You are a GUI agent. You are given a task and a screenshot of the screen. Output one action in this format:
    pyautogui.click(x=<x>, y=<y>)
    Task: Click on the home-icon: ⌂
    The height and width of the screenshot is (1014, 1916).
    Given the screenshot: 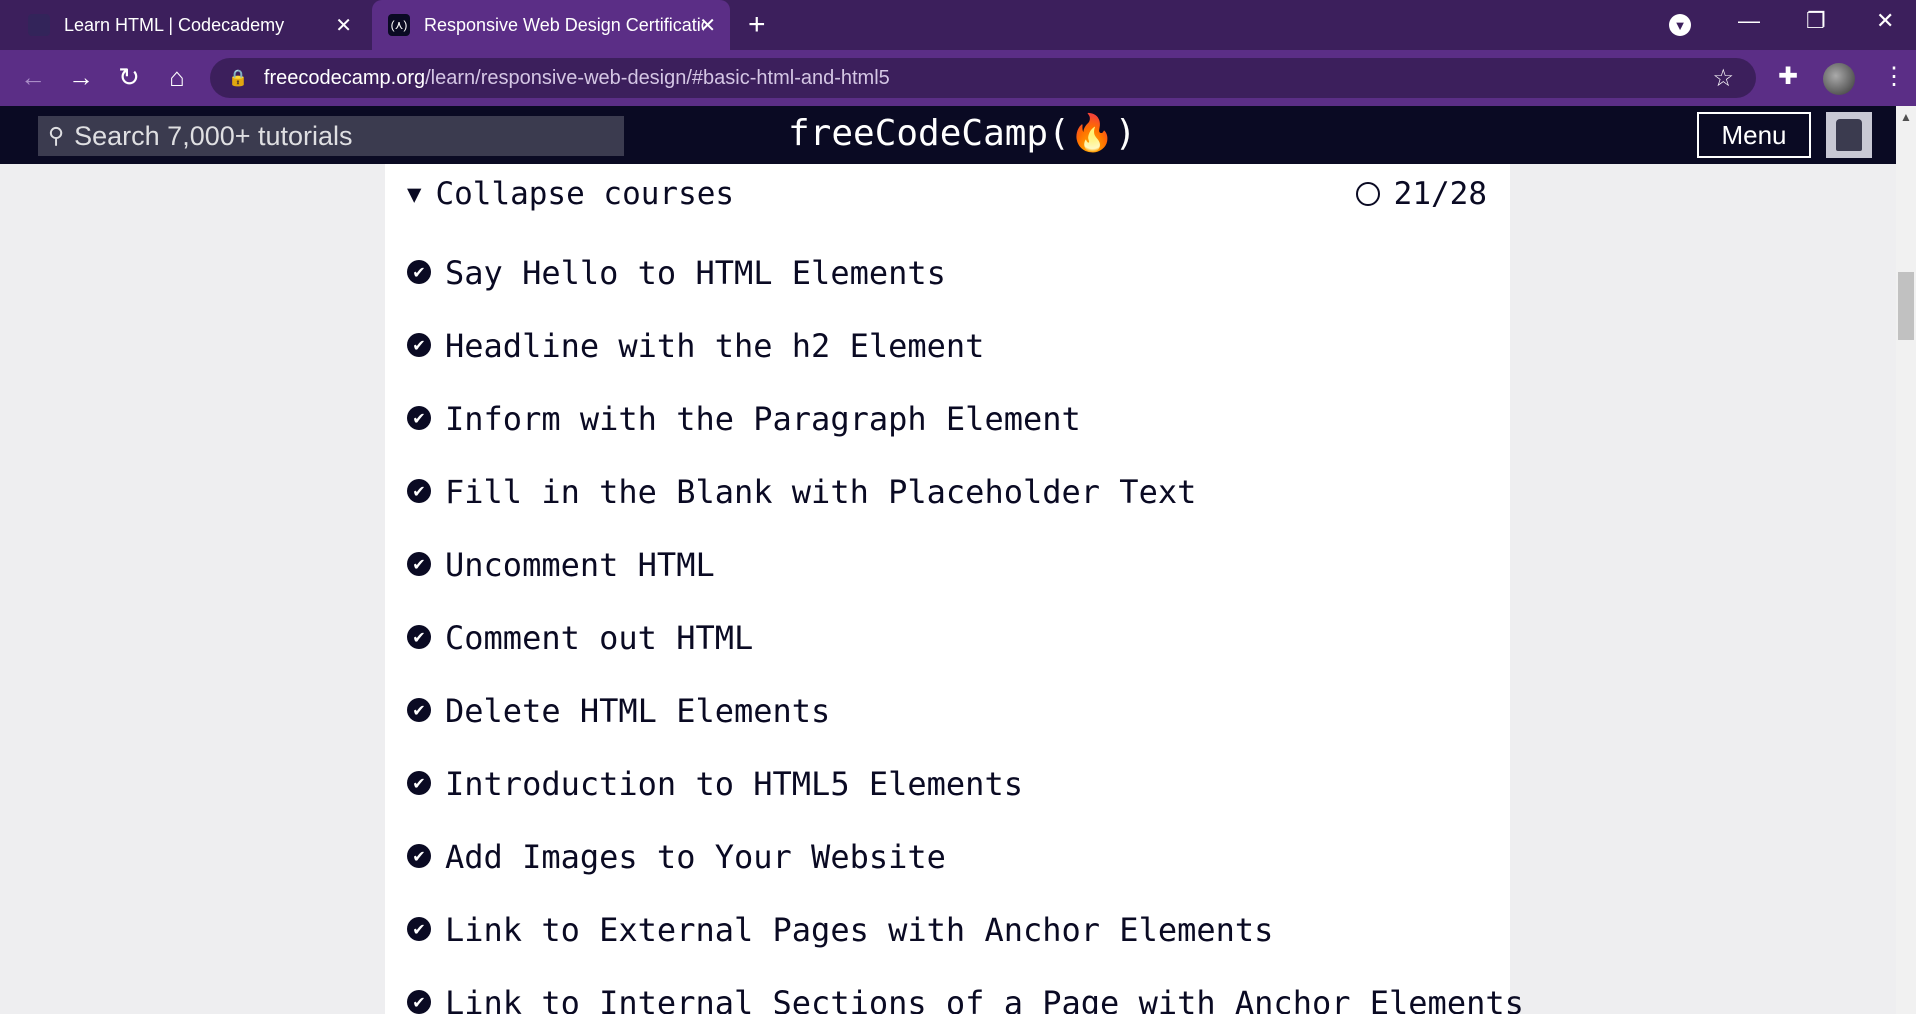 What is the action you would take?
    pyautogui.click(x=177, y=77)
    